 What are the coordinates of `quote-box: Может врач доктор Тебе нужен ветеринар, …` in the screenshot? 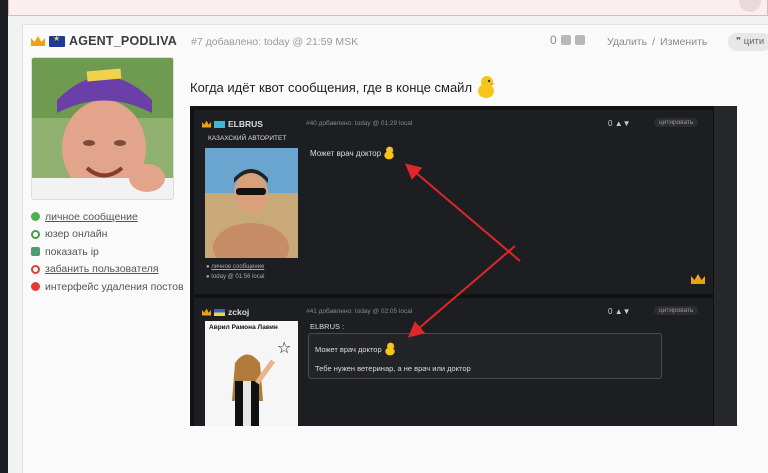 It's located at (485, 356).